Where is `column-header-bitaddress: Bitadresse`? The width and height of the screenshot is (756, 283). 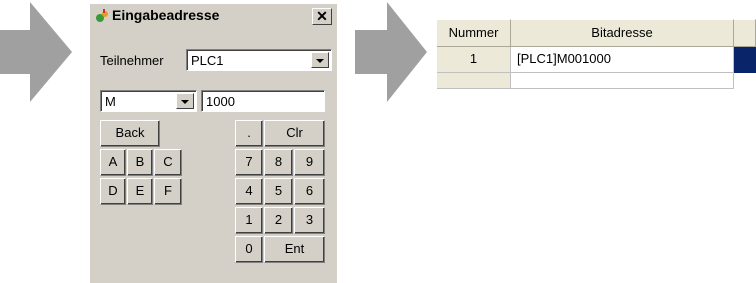 column-header-bitaddress: Bitadresse is located at coordinates (622, 33).